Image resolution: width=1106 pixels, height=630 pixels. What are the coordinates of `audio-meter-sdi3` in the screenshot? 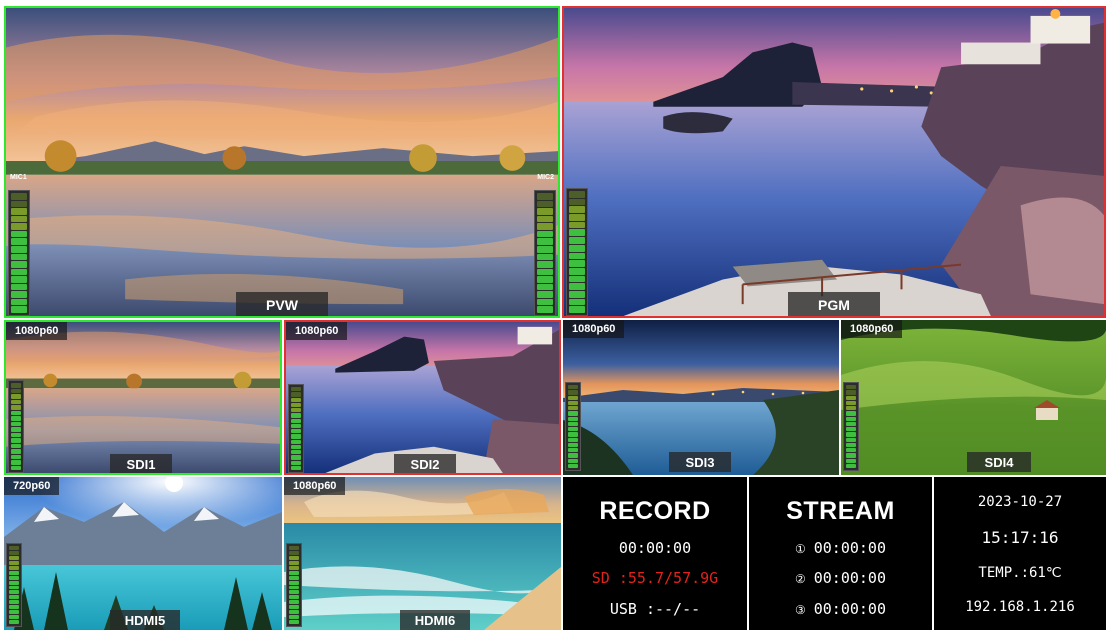 It's located at (573, 426).